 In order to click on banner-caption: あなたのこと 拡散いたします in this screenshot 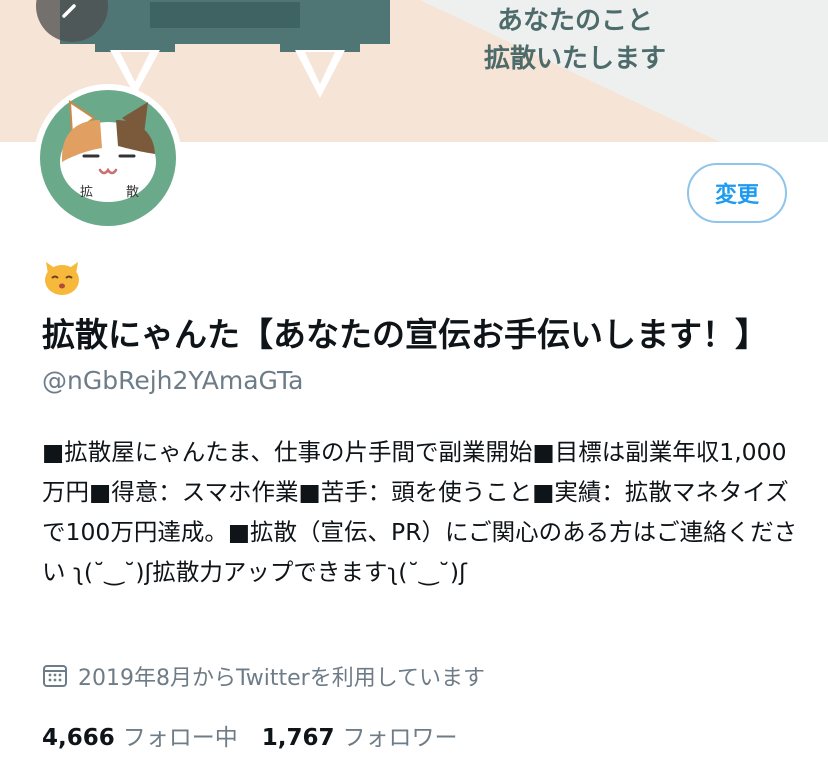, I will do `click(575, 40)`.